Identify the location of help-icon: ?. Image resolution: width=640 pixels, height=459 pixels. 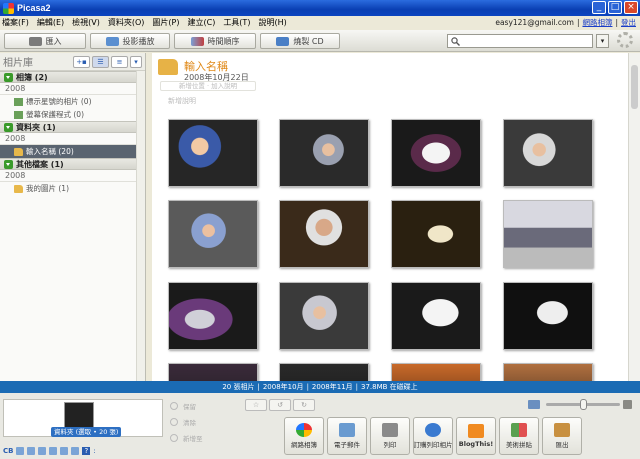
(86, 451).